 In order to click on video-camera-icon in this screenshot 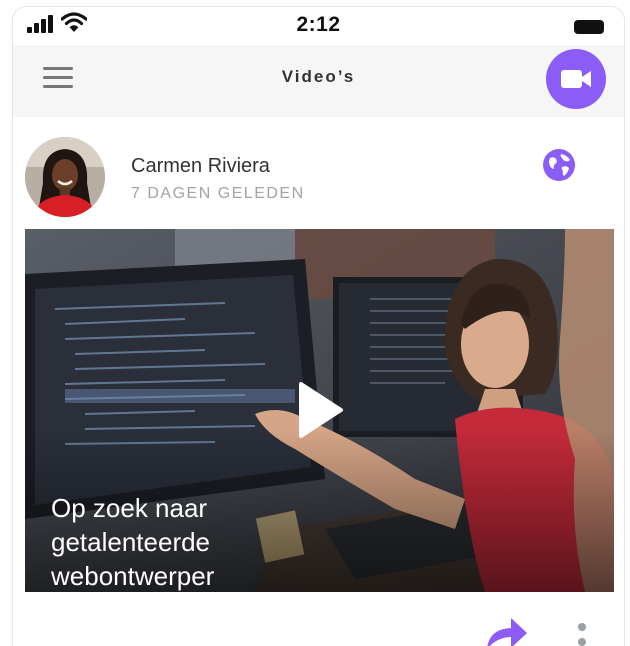, I will do `click(576, 79)`.